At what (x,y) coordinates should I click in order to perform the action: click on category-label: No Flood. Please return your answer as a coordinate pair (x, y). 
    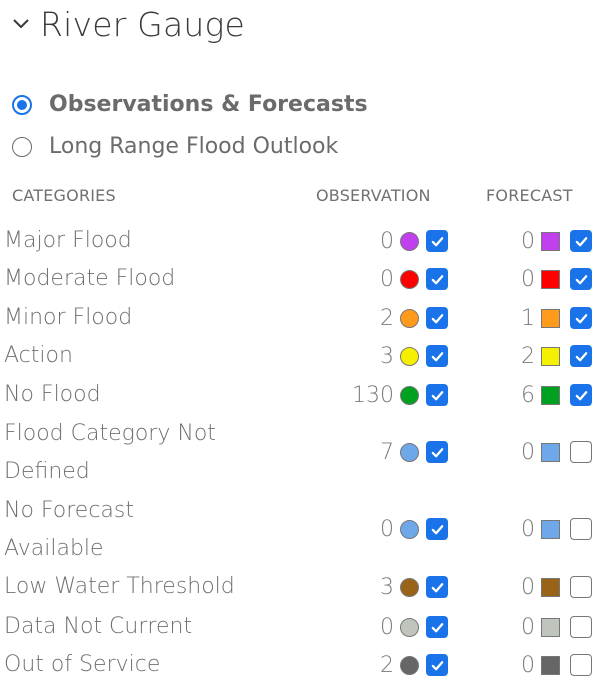
    Looking at the image, I should click on (52, 394).